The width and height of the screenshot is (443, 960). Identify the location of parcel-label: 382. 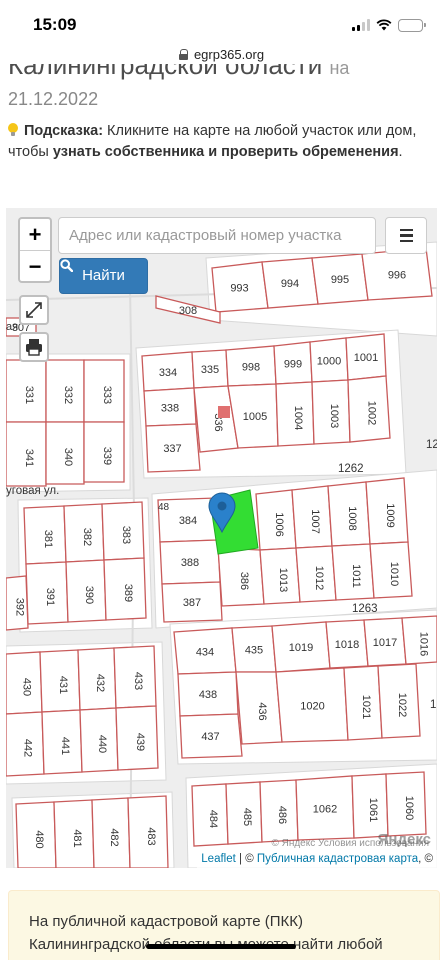
(87, 537).